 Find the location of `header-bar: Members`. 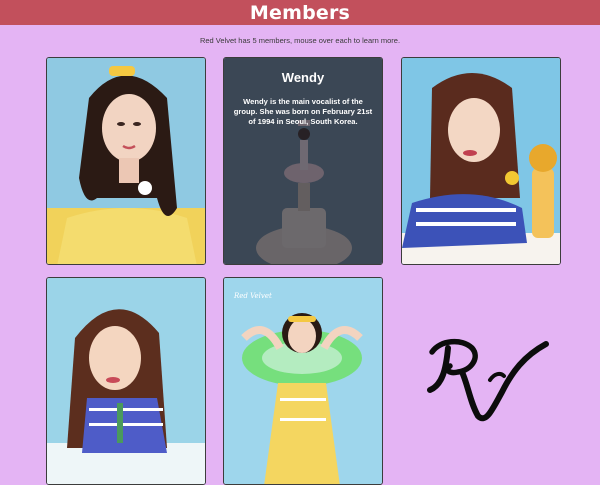

header-bar: Members is located at coordinates (300, 12).